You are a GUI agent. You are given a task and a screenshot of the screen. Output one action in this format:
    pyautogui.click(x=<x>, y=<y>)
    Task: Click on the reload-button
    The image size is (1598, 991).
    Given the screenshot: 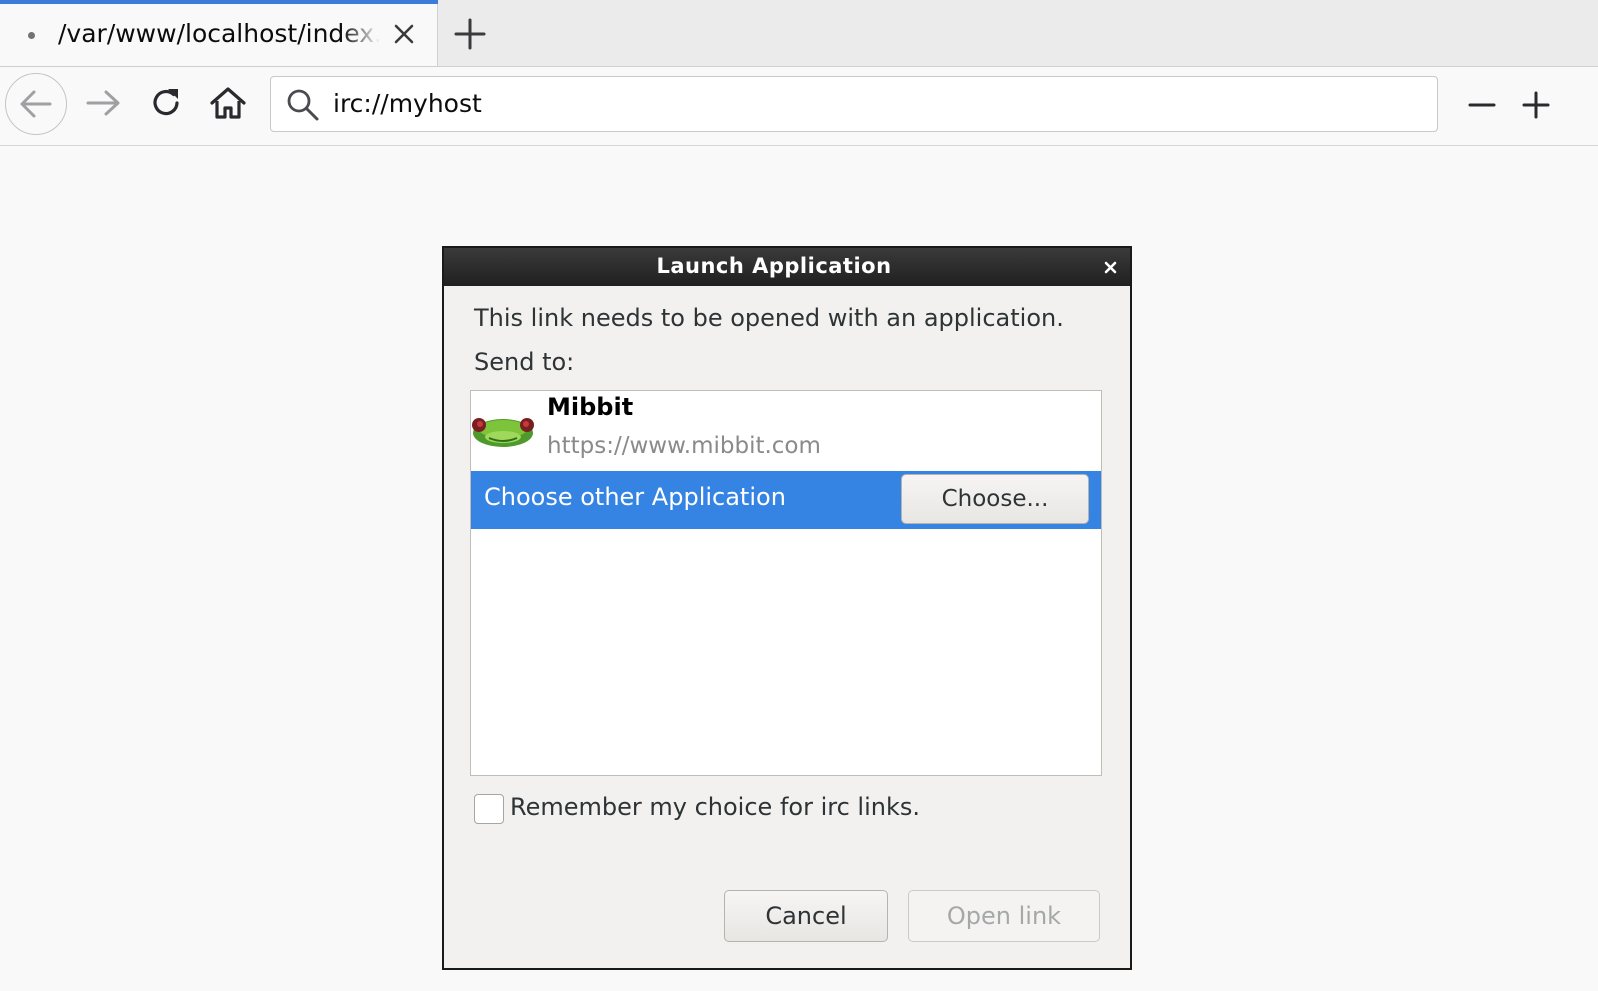 What is the action you would take?
    pyautogui.click(x=166, y=103)
    